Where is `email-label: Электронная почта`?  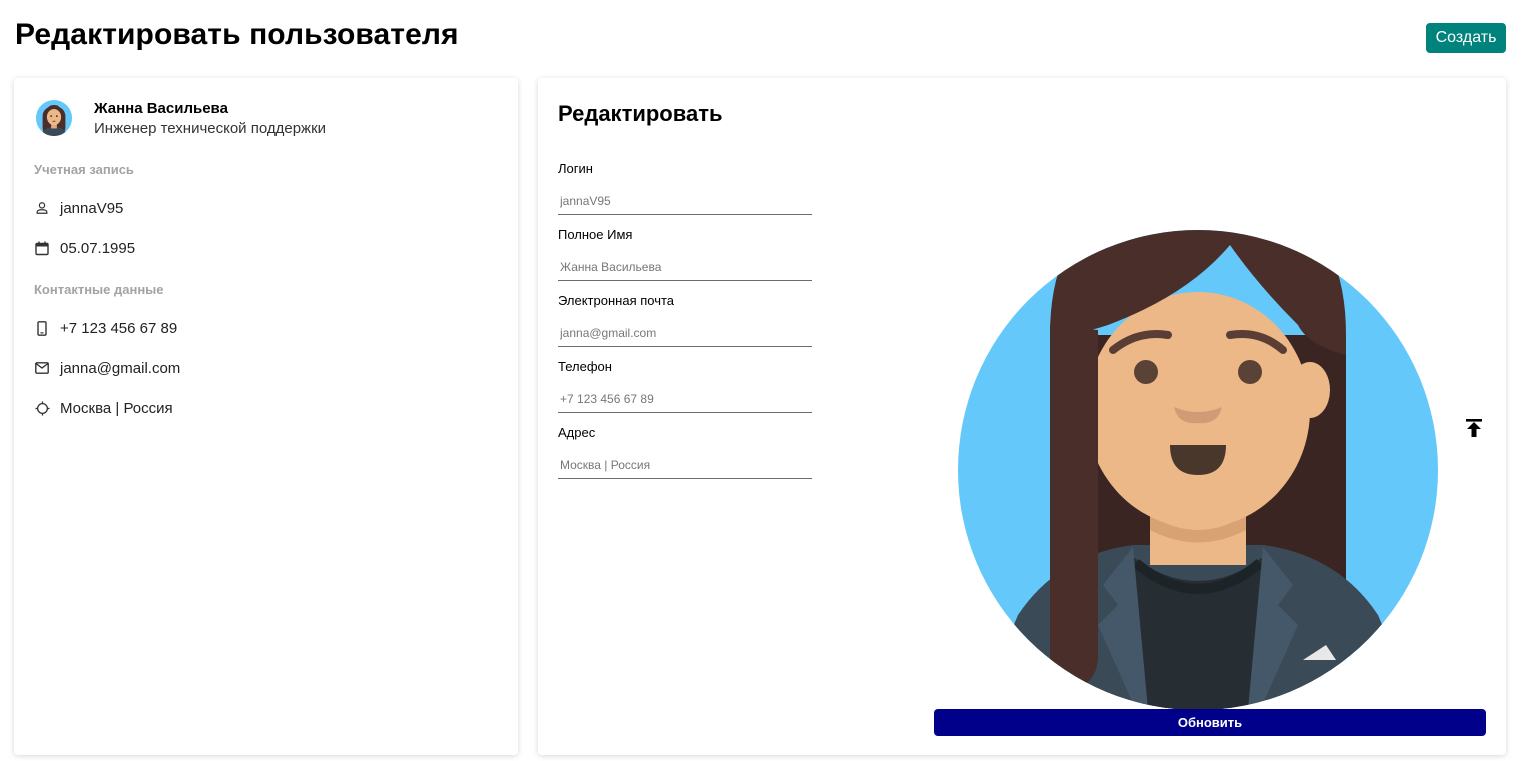
email-label: Электронная почта is located at coordinates (616, 300).